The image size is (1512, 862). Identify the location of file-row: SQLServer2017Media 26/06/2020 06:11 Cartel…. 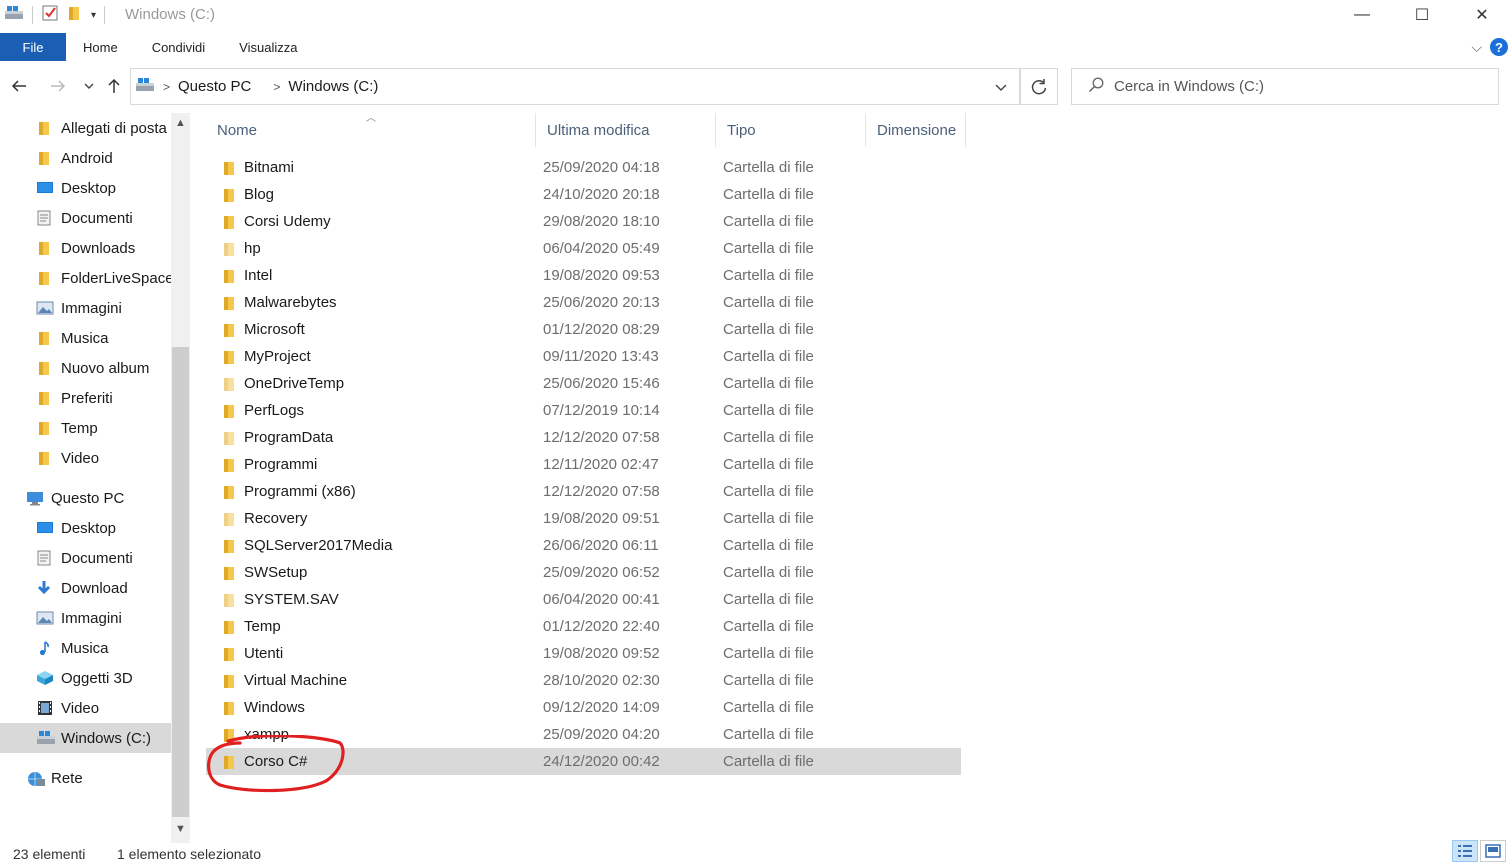
(583, 545).